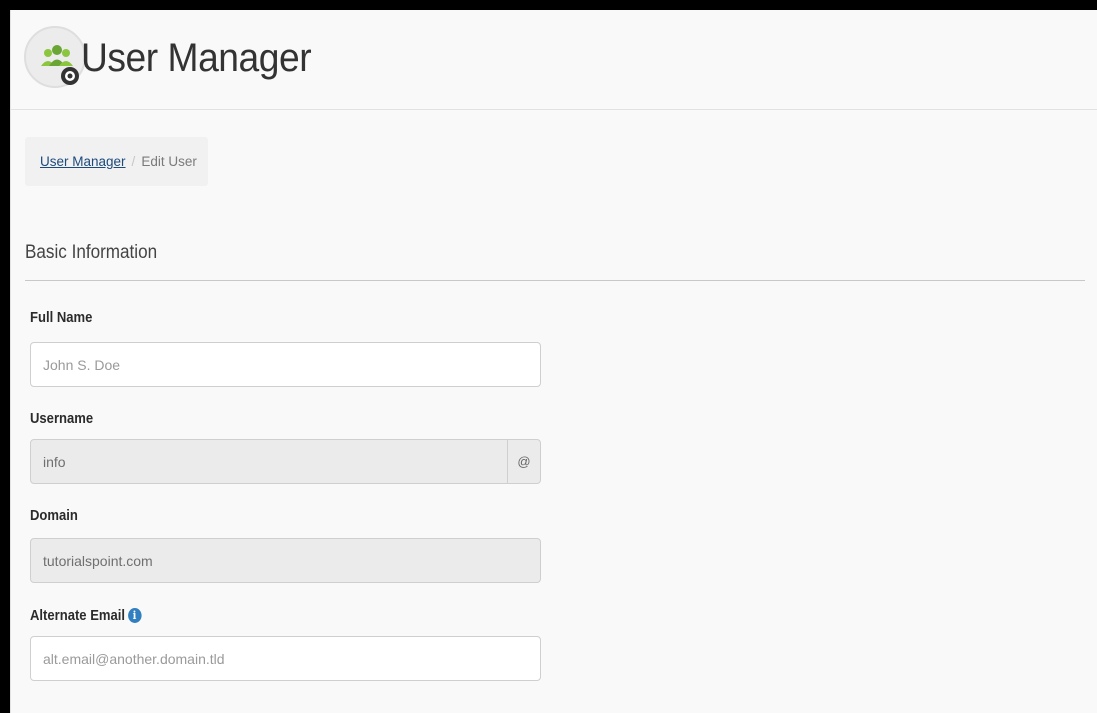 The image size is (1097, 713). What do you see at coordinates (78, 616) in the screenshot?
I see `alternate-email-label-text: Alternate Email` at bounding box center [78, 616].